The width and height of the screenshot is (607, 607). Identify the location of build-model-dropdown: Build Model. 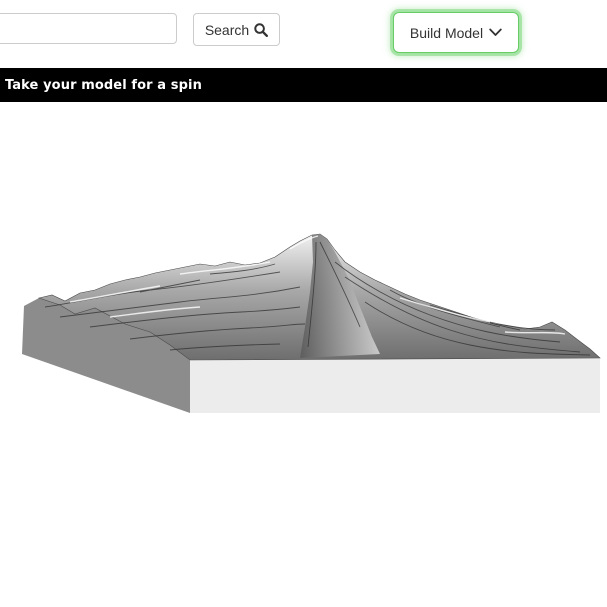
(456, 32).